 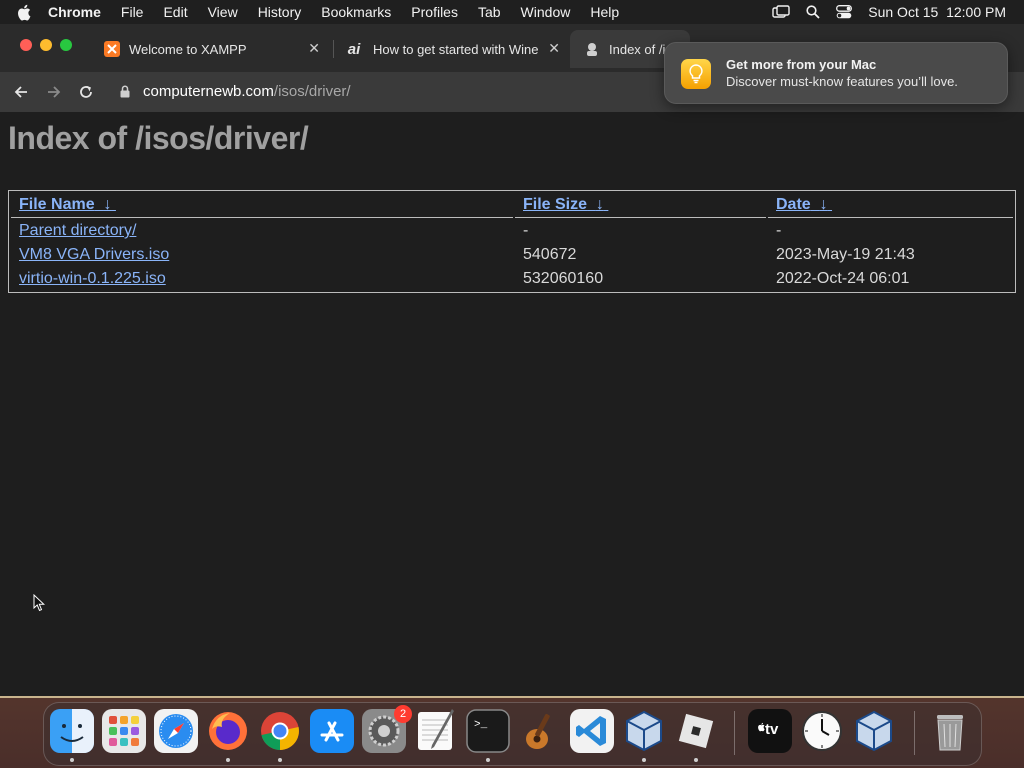 I want to click on garageband-icon, so click(x=540, y=731).